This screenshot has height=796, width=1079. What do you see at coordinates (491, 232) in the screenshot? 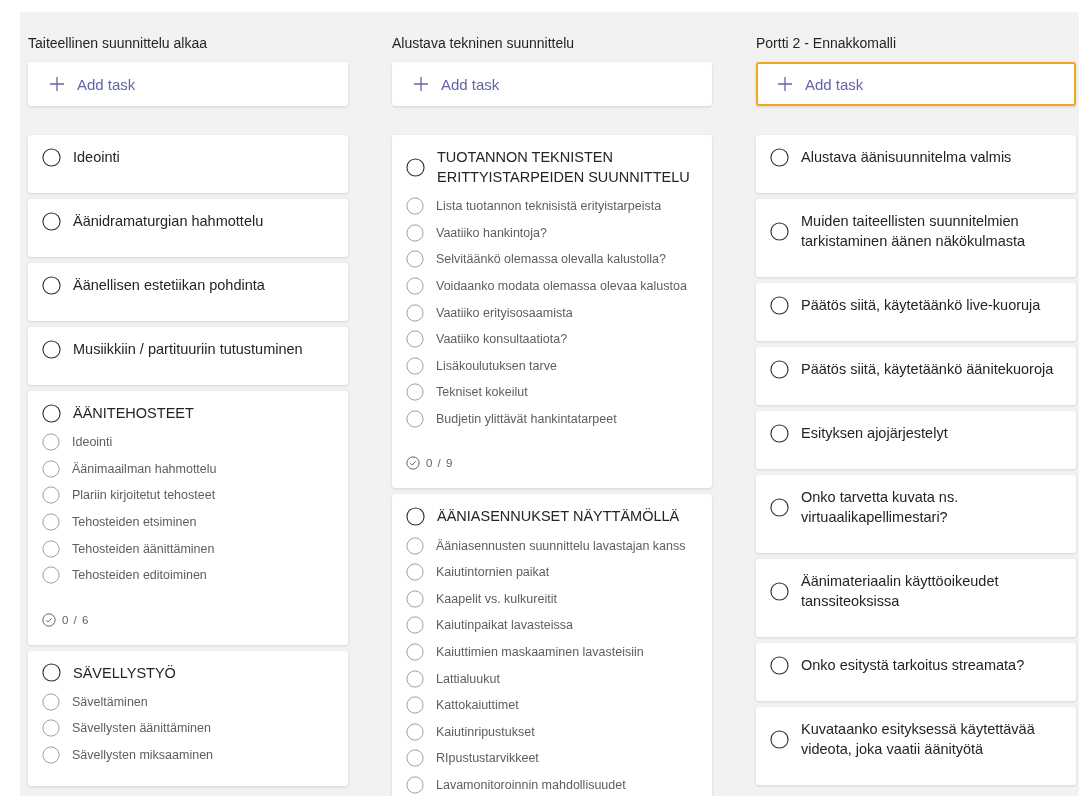
I see `checklist-item: Vaatiiko hankintoja?` at bounding box center [491, 232].